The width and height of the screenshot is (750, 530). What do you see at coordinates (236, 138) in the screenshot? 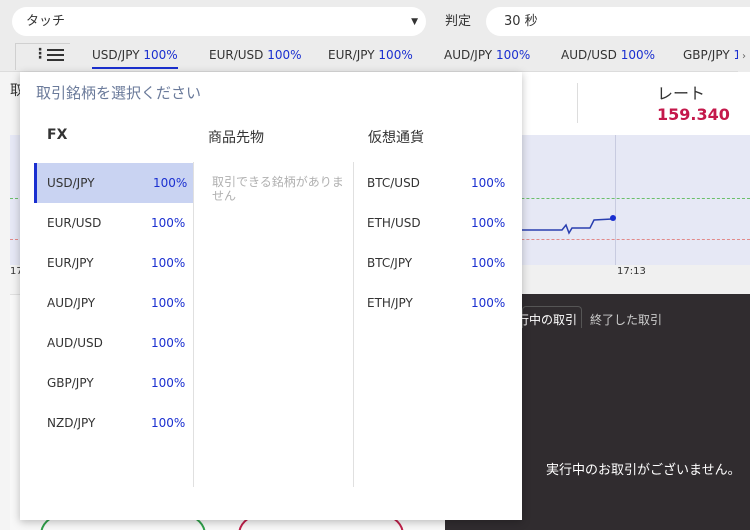
I see `commodity-column-heading: 商品先物` at bounding box center [236, 138].